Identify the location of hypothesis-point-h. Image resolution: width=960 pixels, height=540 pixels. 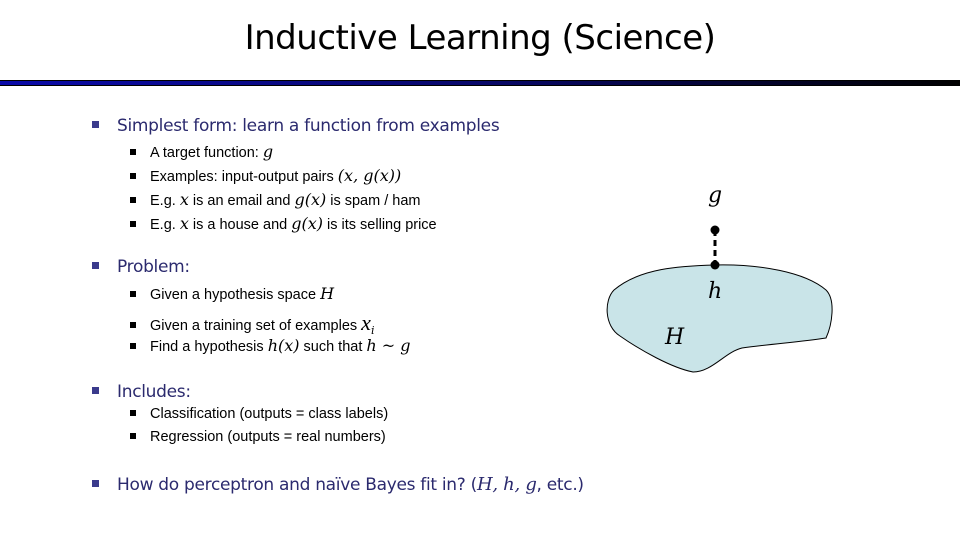
(715, 265).